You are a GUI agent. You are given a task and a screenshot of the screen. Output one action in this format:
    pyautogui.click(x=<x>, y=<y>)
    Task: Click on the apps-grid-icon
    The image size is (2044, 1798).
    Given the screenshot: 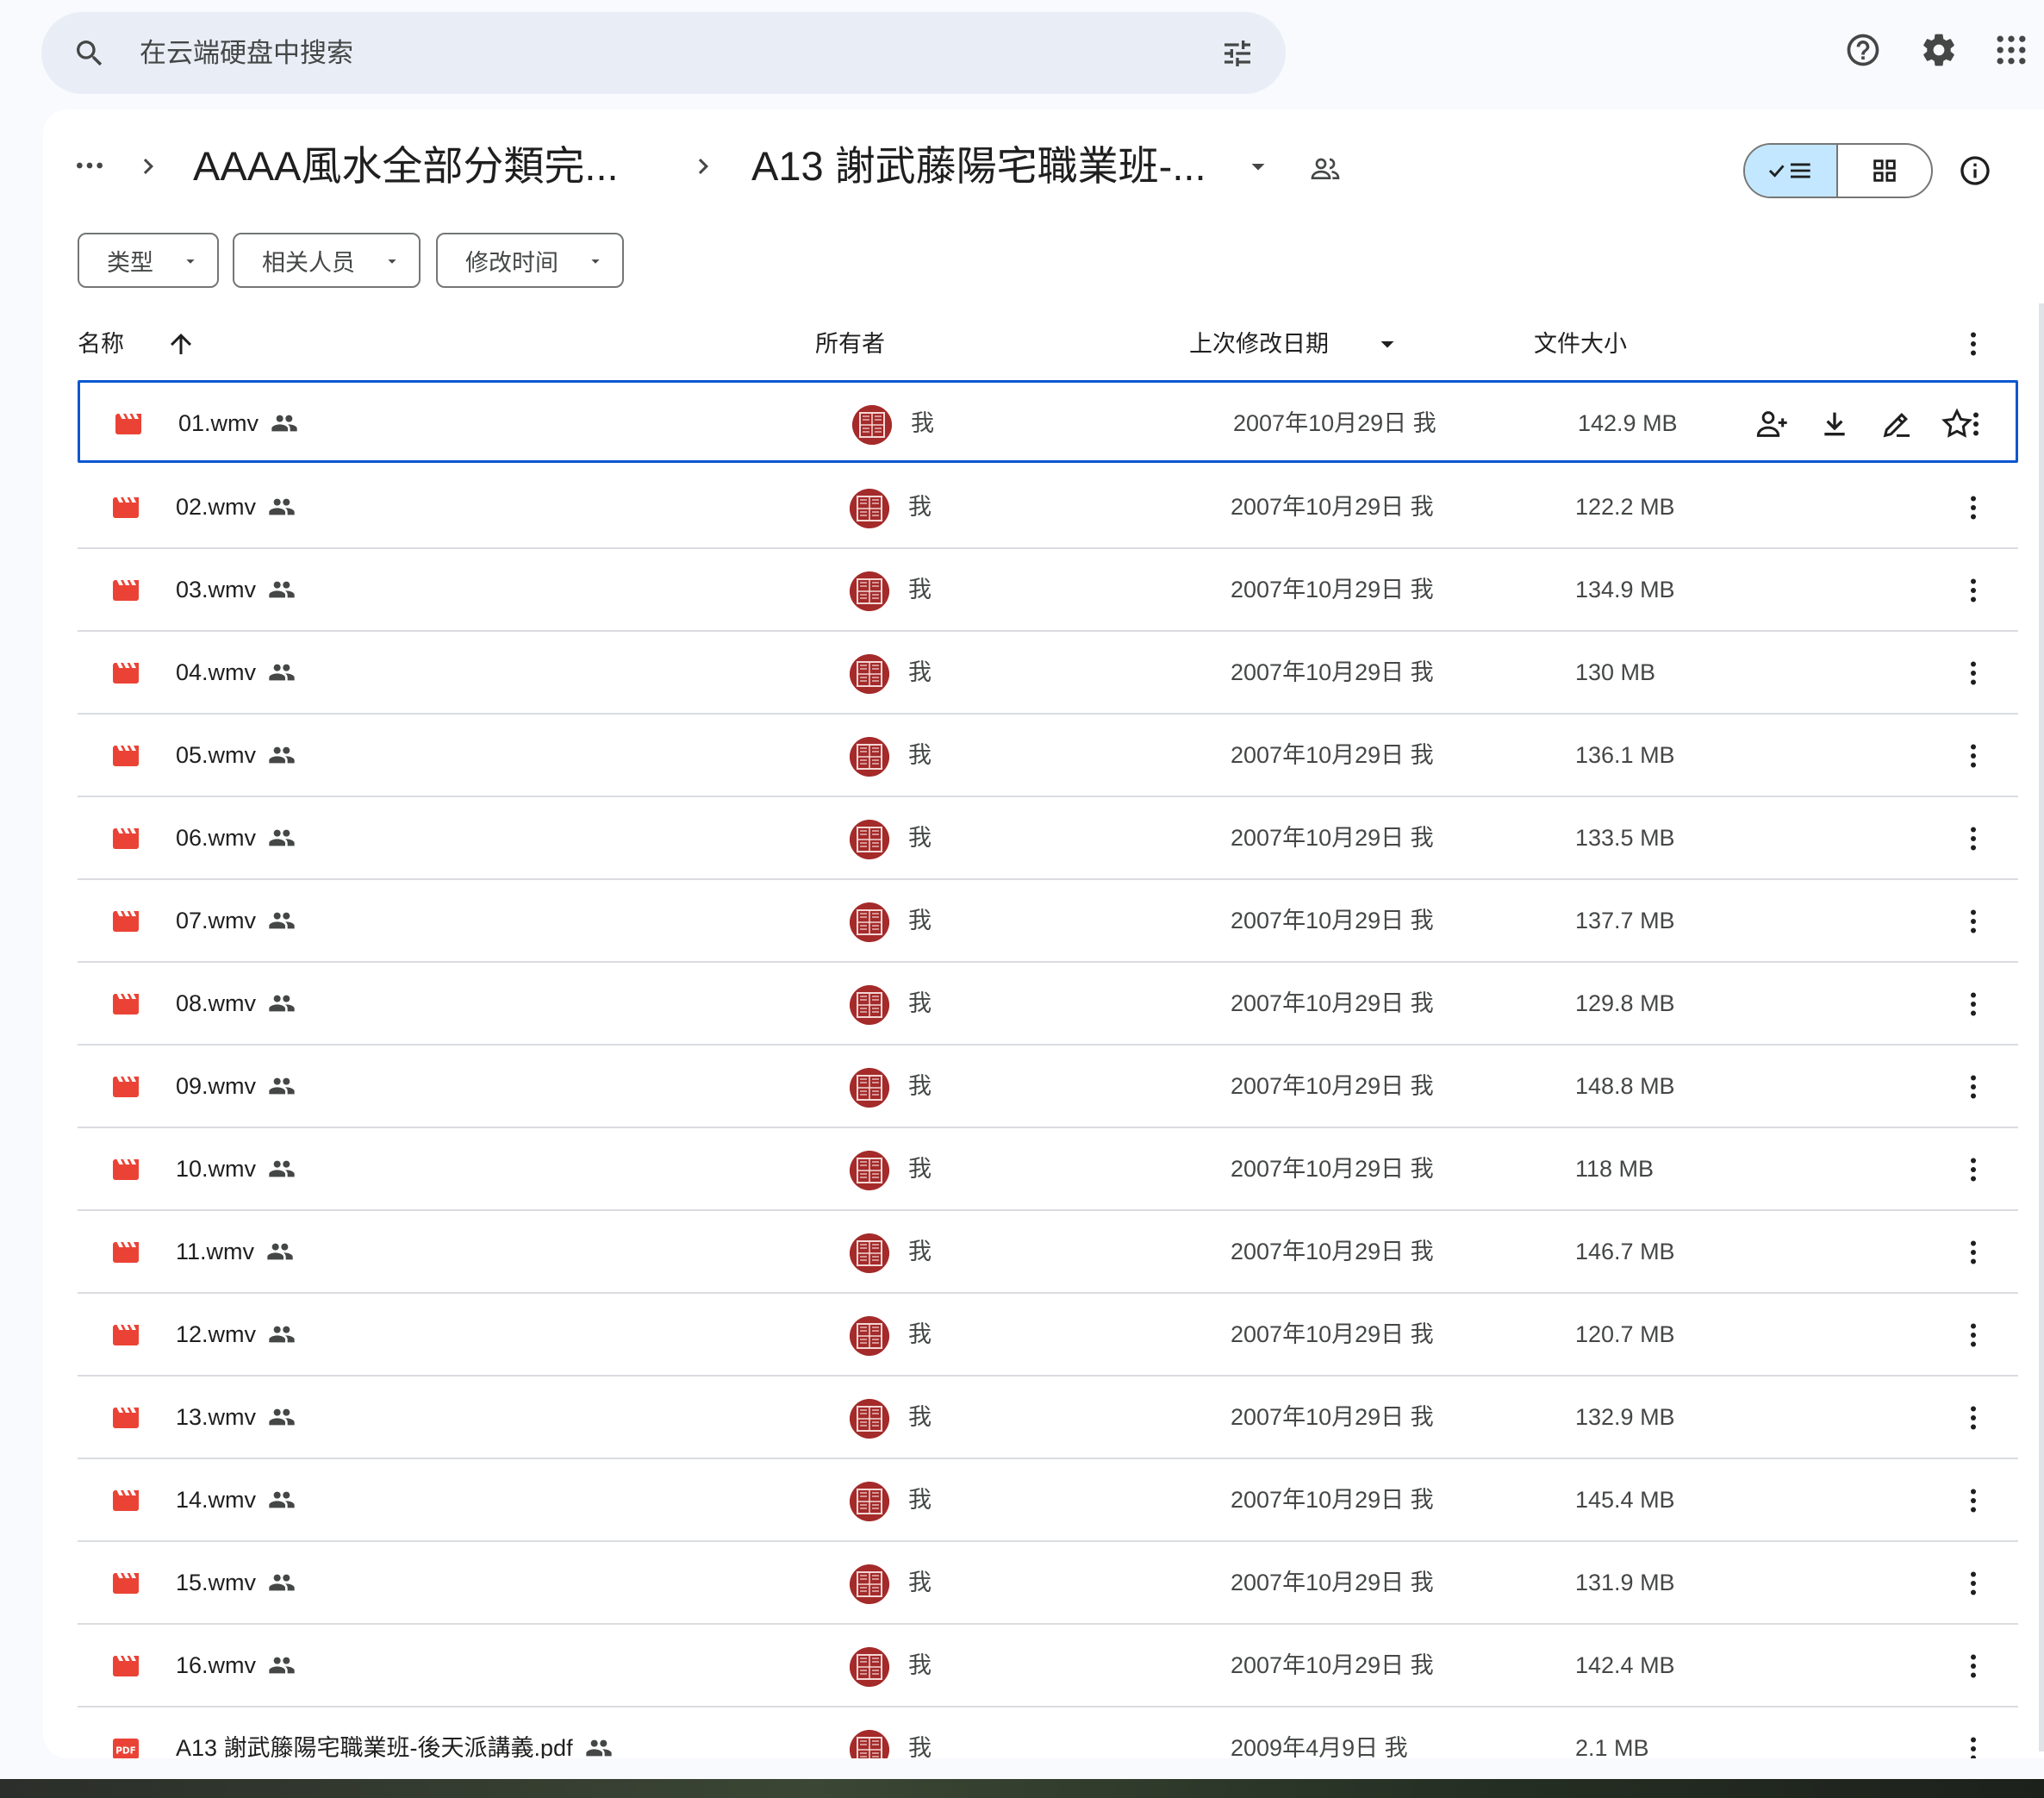 What is the action you would take?
    pyautogui.click(x=2011, y=50)
    